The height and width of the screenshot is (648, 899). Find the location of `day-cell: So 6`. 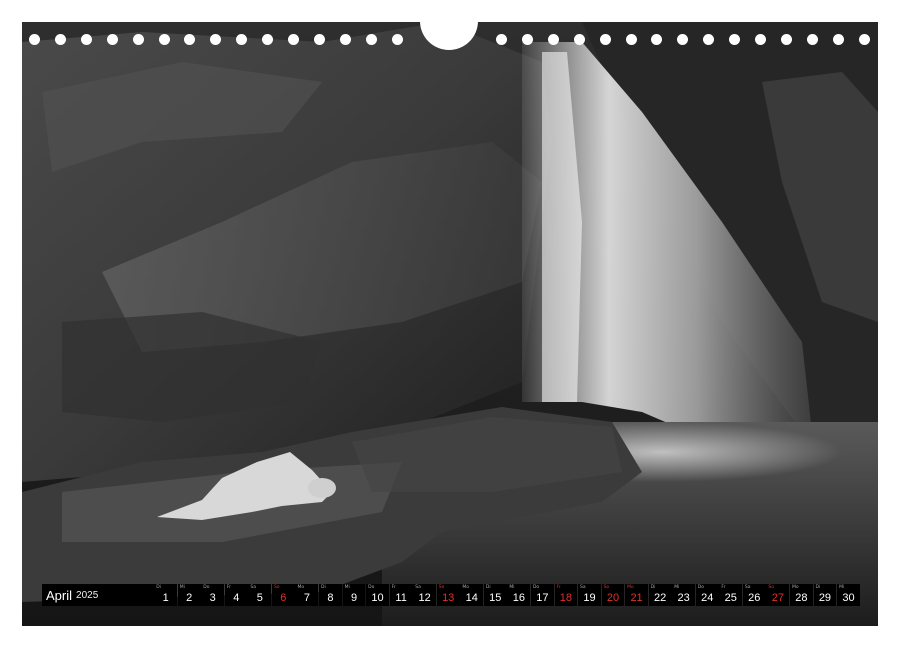

day-cell: So 6 is located at coordinates (283, 595).